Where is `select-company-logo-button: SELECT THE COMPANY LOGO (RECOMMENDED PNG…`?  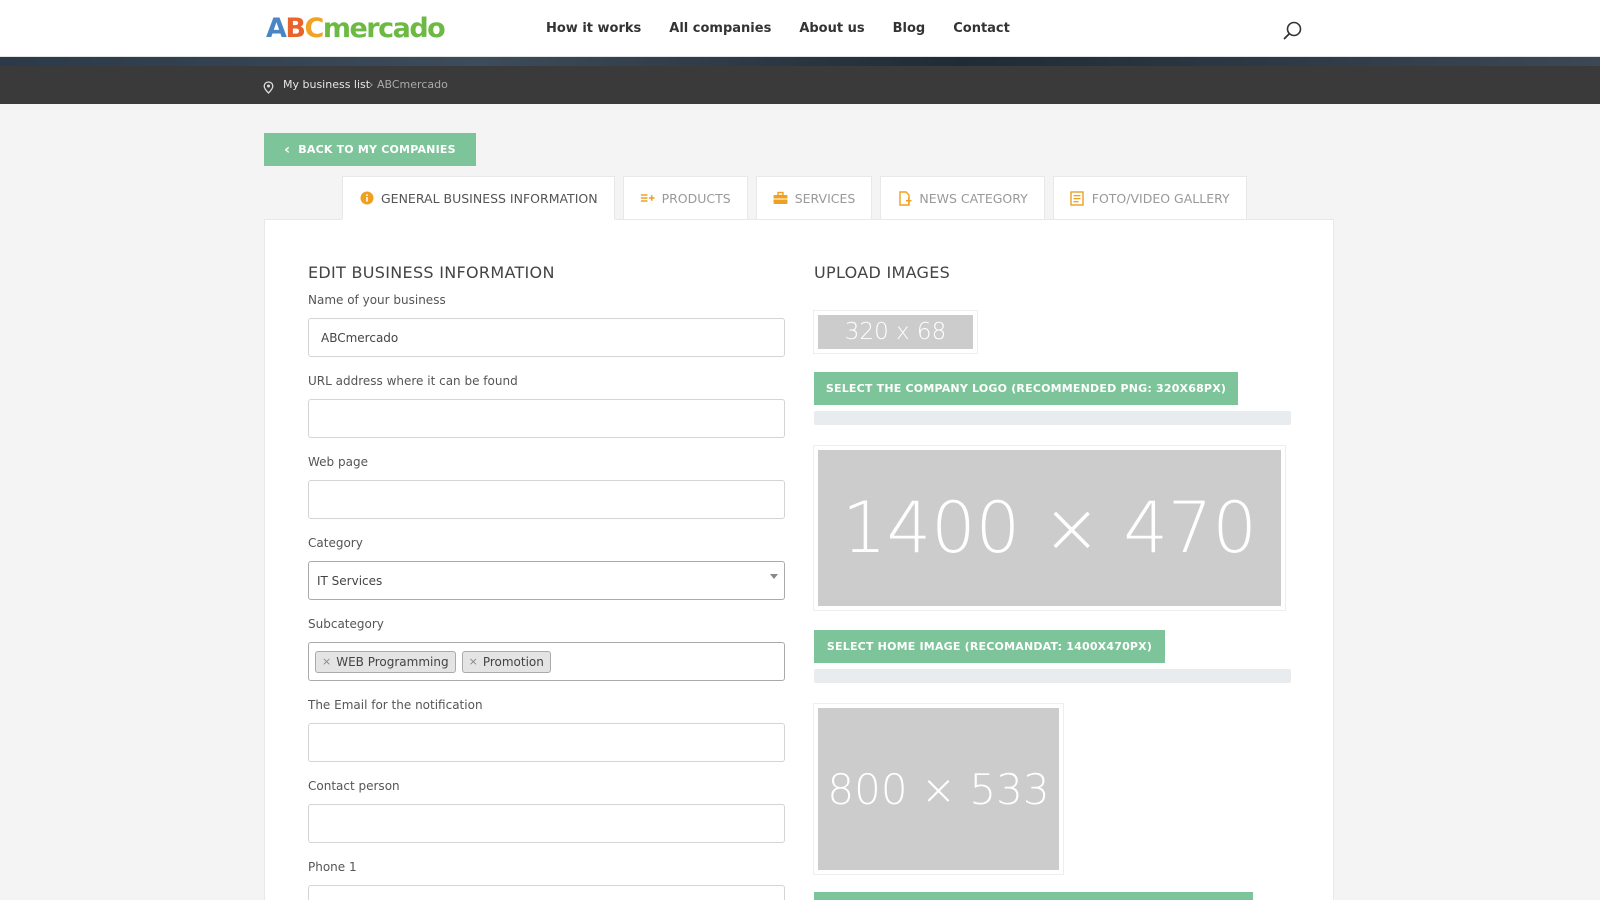 select-company-logo-button: SELECT THE COMPANY LOGO (RECOMMENDED PNG… is located at coordinates (1026, 388).